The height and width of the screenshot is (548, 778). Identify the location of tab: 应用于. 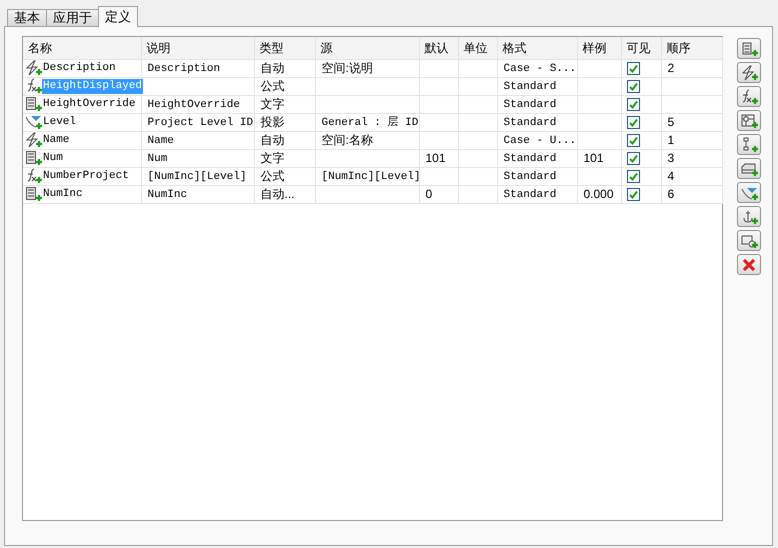
(72, 18).